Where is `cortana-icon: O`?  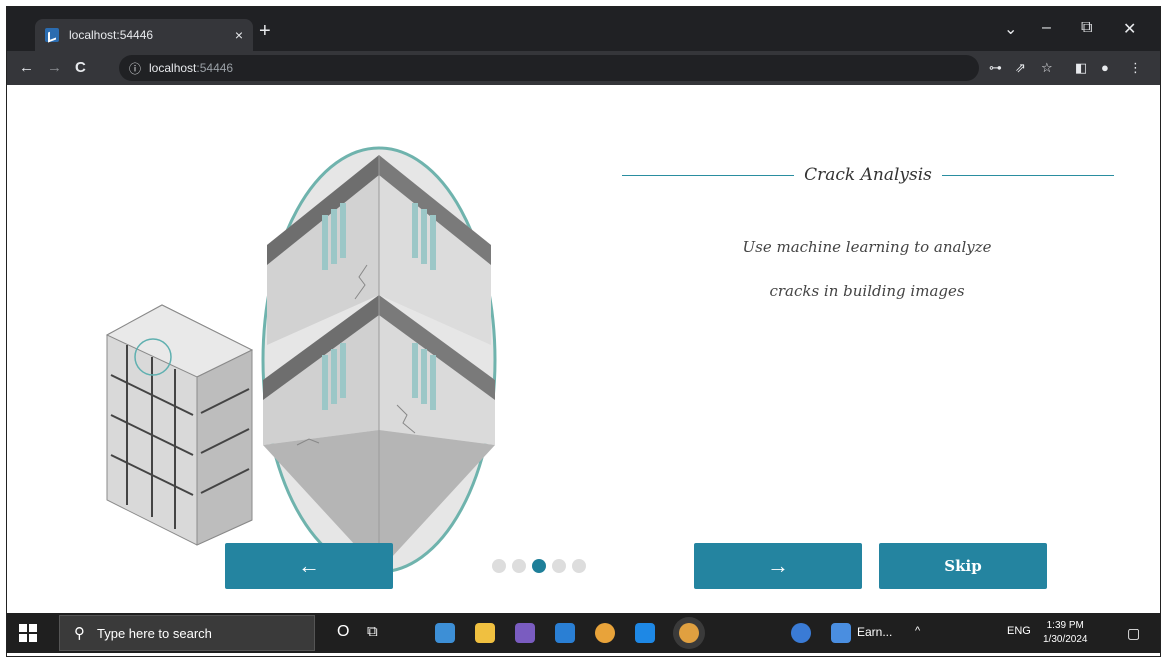
cortana-icon: O is located at coordinates (343, 632).